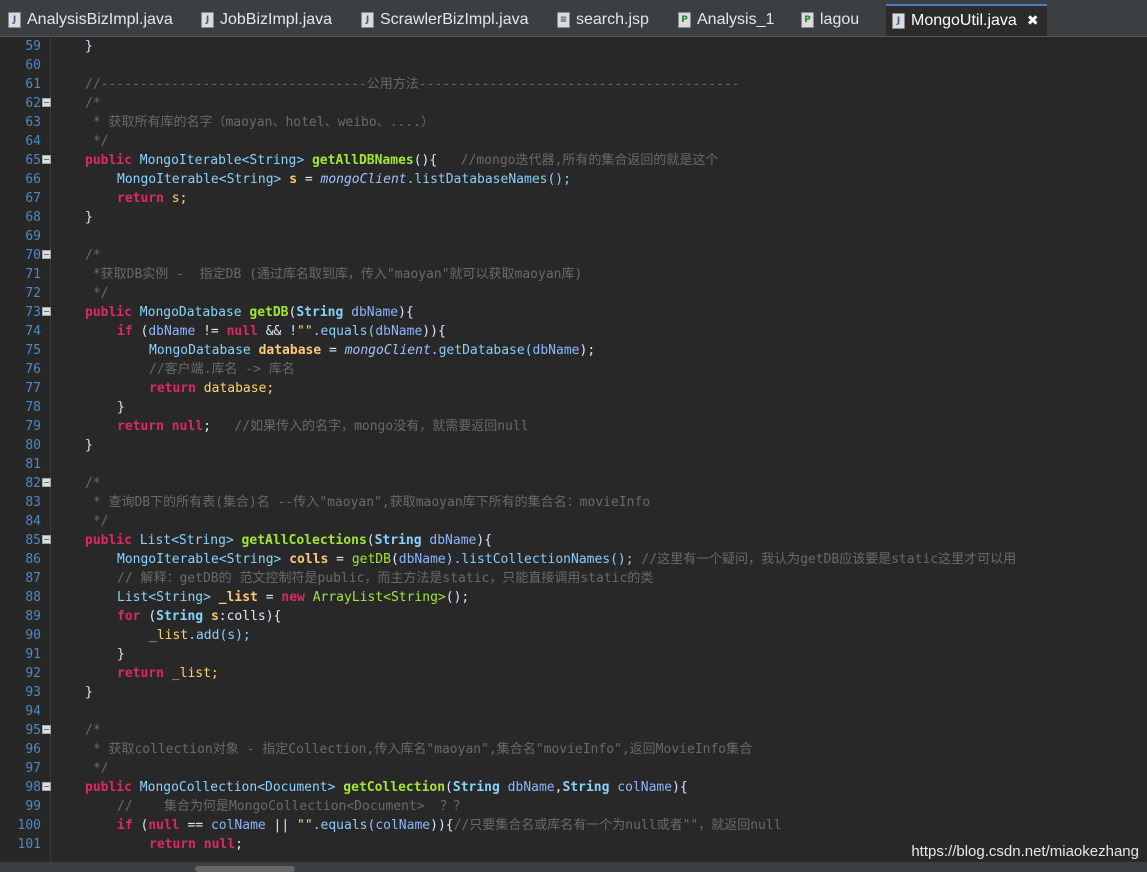  I want to click on line-number: 63, so click(33, 122).